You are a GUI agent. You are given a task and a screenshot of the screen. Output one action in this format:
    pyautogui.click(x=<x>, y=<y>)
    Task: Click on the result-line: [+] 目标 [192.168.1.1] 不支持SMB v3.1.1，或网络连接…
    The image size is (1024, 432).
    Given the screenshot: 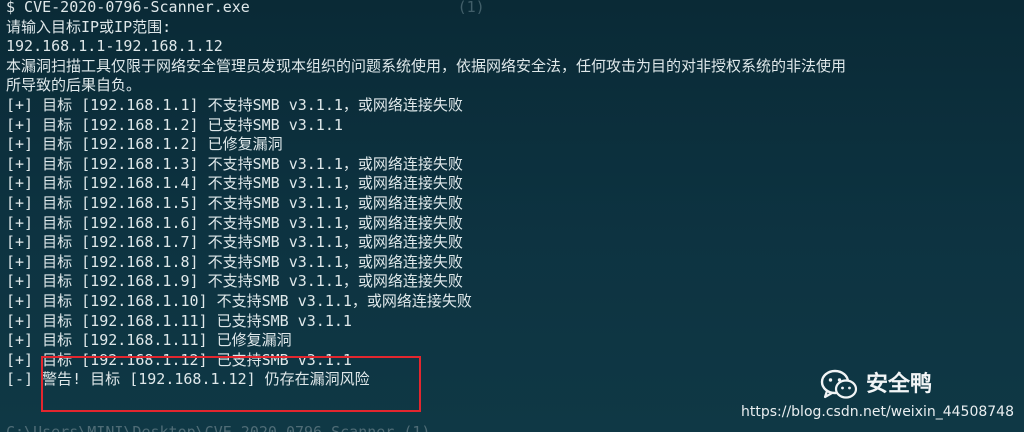 What is the action you would take?
    pyautogui.click(x=234, y=104)
    